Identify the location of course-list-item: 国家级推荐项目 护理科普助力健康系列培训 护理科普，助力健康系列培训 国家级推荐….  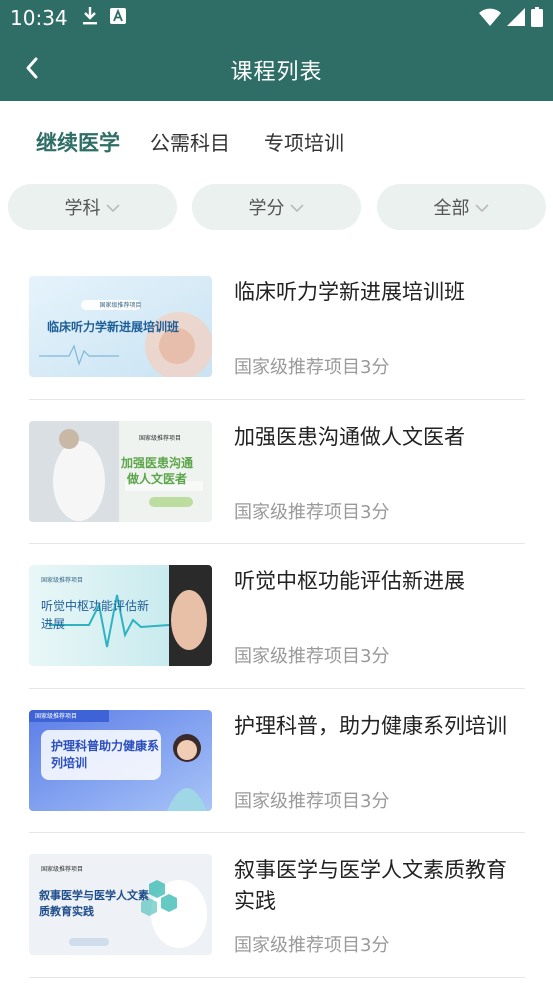
(277, 761).